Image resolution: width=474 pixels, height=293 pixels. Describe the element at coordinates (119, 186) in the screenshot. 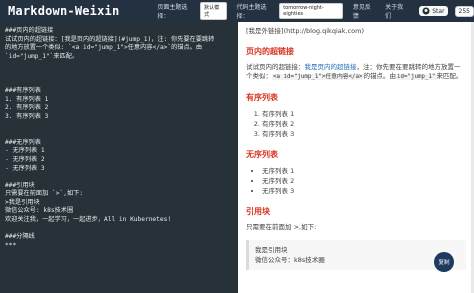

I see `editor-line: ###引用块` at that location.